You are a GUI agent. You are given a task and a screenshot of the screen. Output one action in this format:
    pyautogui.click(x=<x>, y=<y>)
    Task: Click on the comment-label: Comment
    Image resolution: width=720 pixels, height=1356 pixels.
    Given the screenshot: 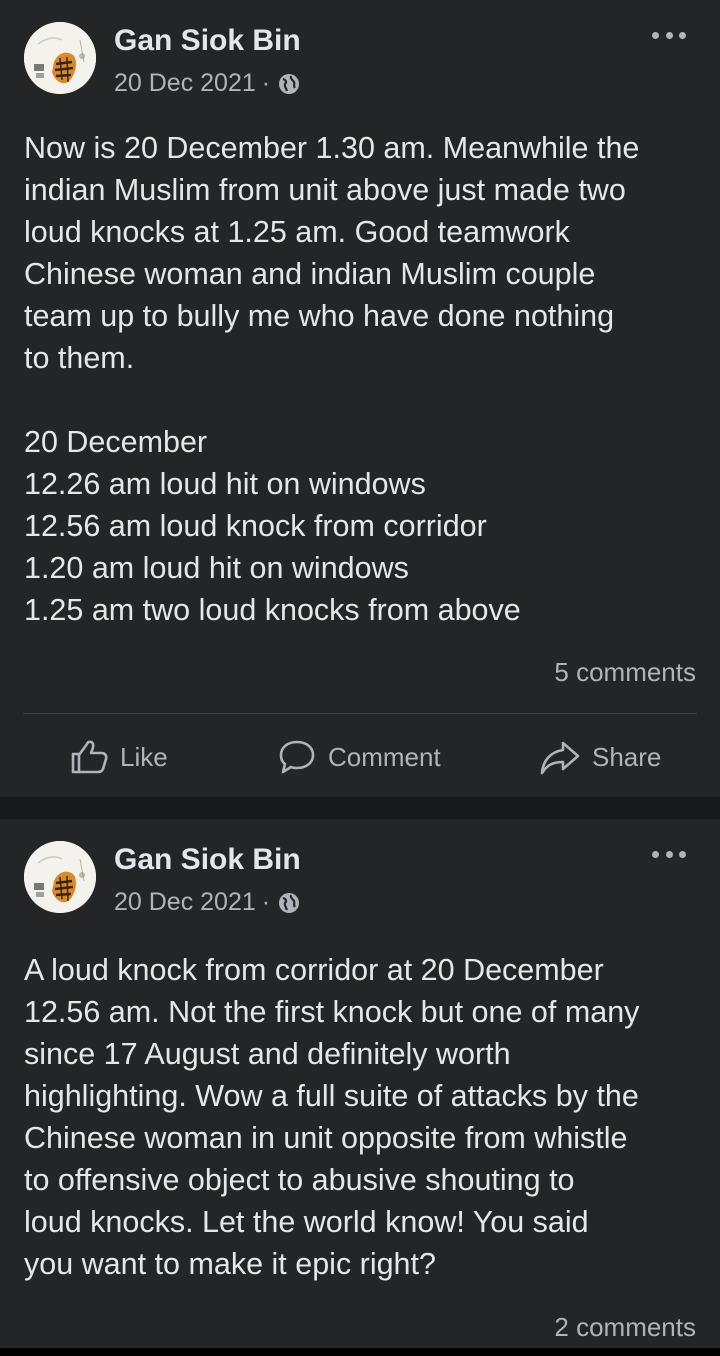 What is the action you would take?
    pyautogui.click(x=384, y=756)
    